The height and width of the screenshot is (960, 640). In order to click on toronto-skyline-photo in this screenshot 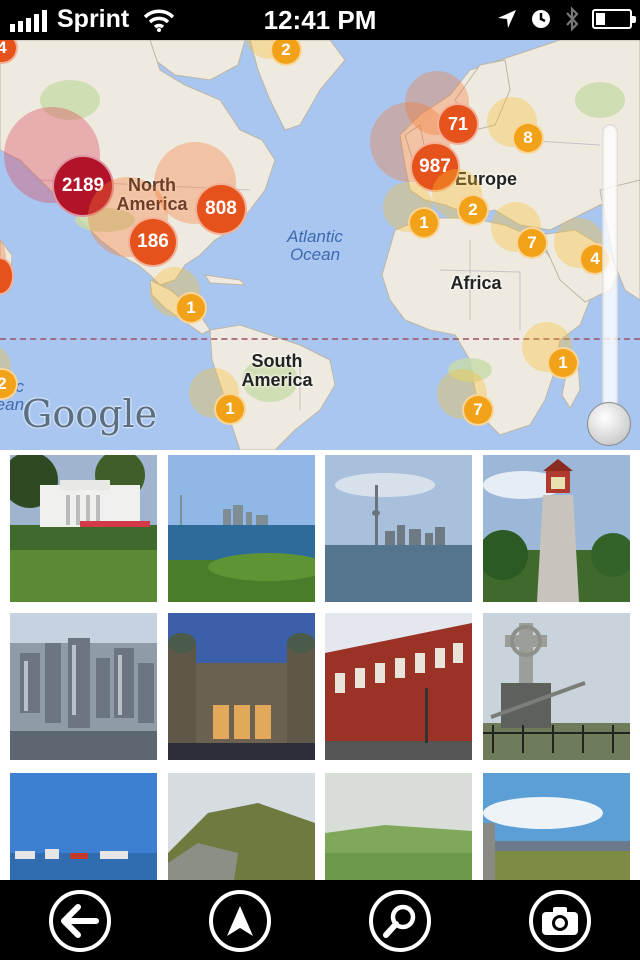, I will do `click(398, 528)`.